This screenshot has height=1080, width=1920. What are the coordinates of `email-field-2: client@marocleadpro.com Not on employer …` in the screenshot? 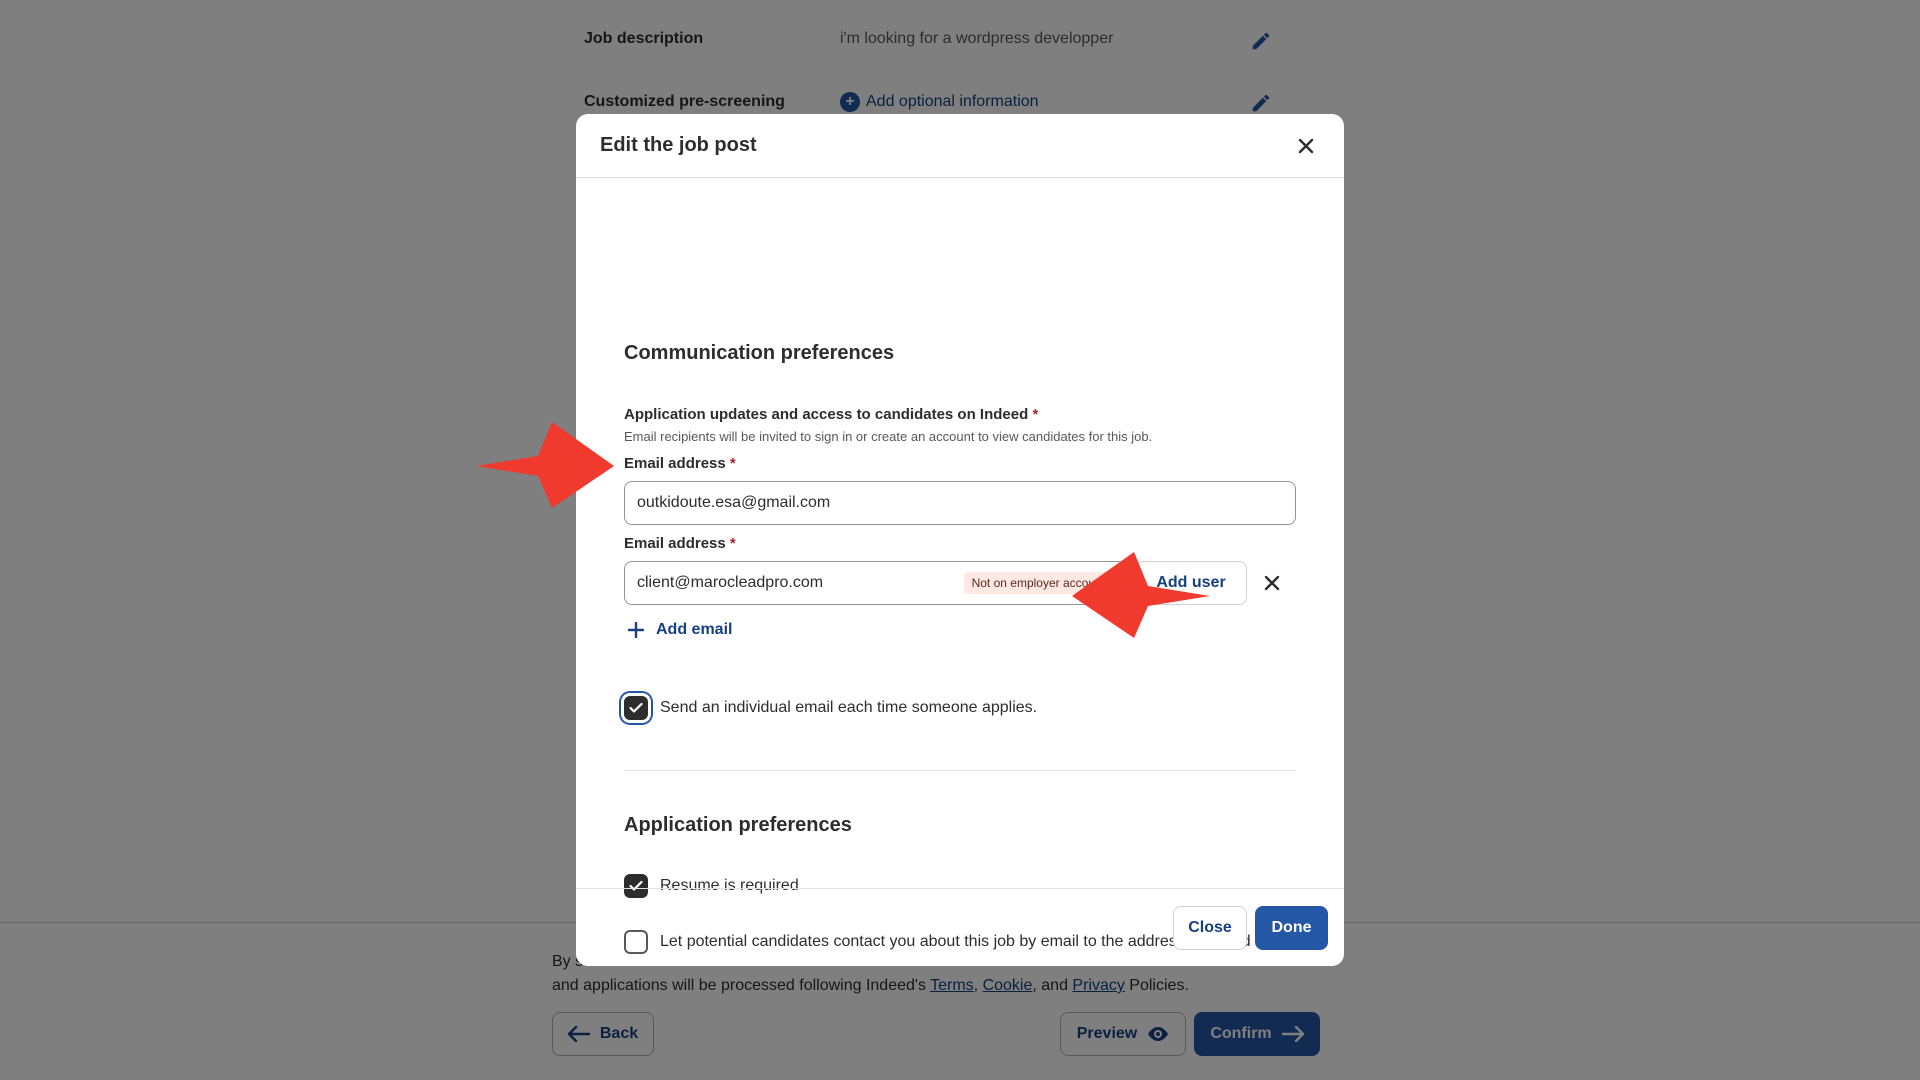 It's located at (875, 583).